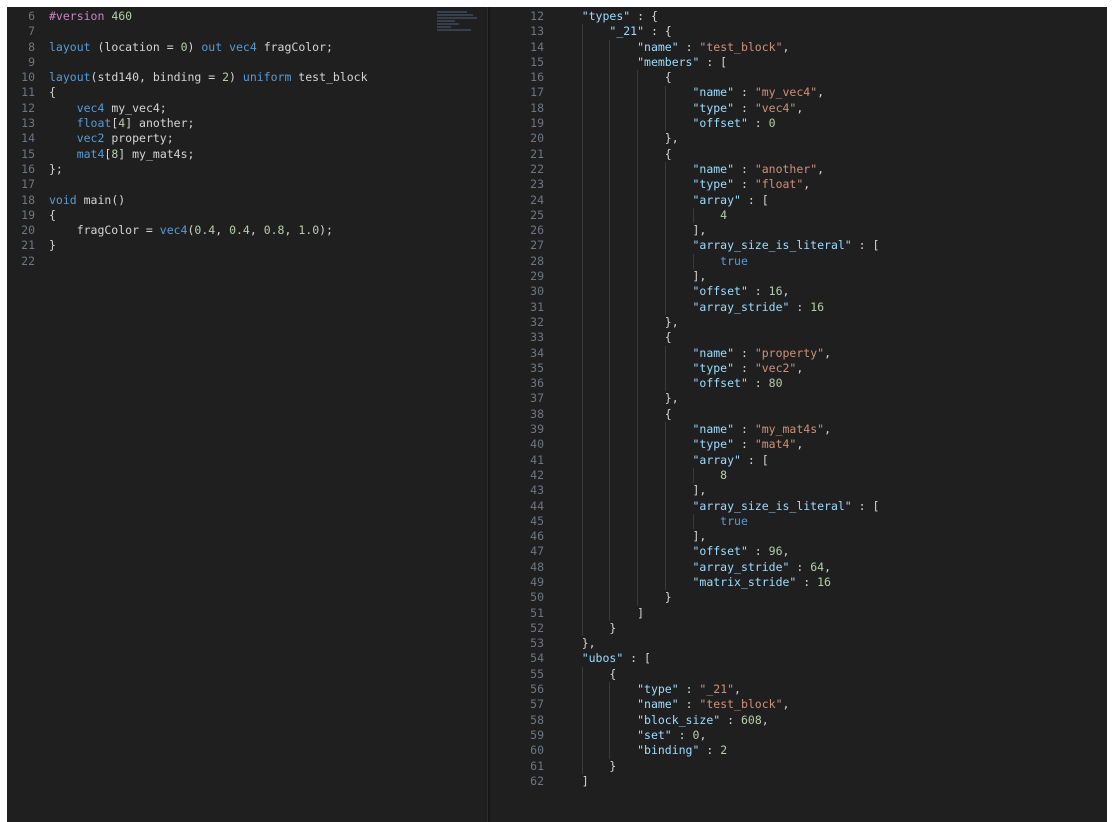 The width and height of the screenshot is (1113, 822). Describe the element at coordinates (537, 444) in the screenshot. I see `line-number: 40` at that location.